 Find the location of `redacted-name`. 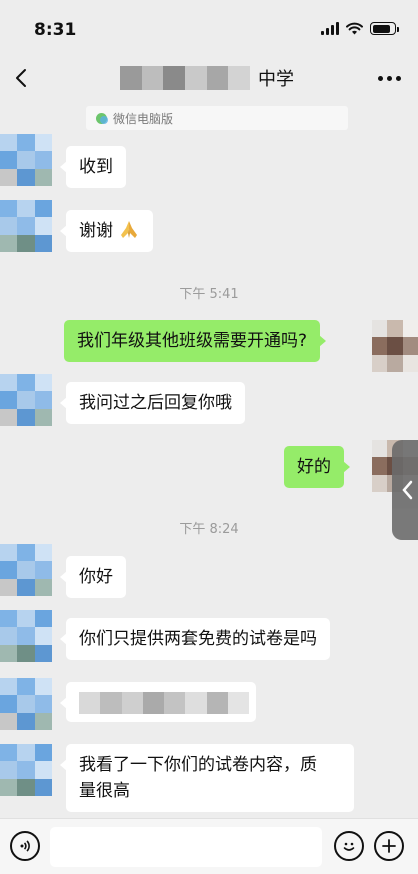

redacted-name is located at coordinates (185, 78).